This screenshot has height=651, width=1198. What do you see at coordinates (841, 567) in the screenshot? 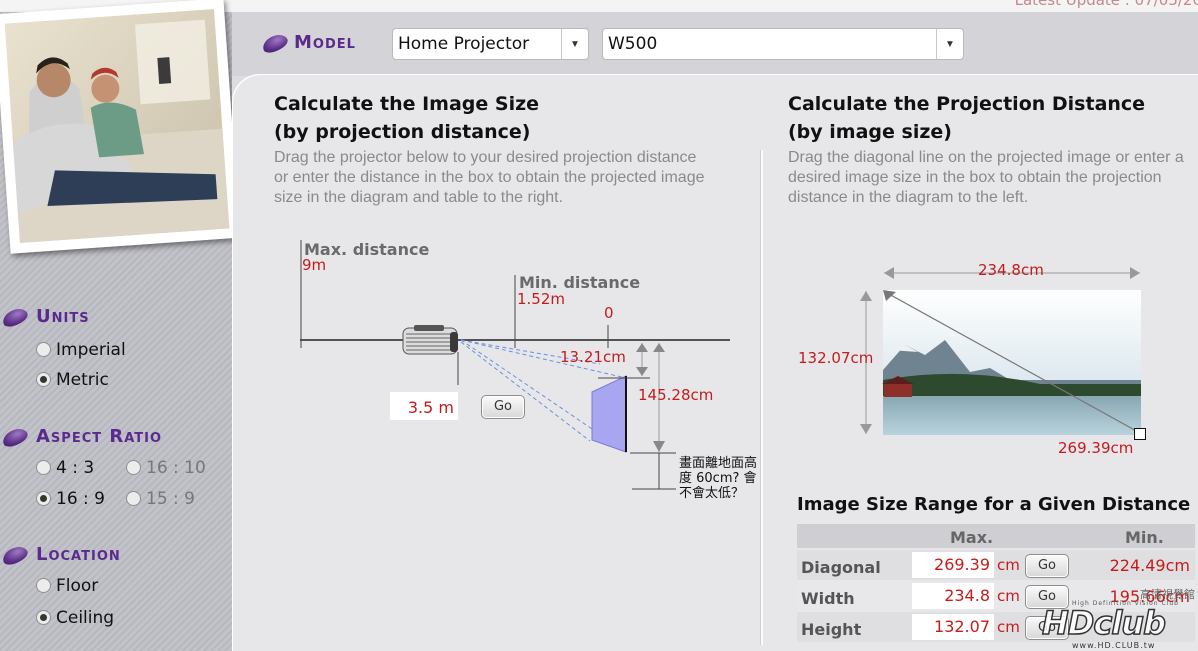
I see `row-label-diagonal: Diagonal` at bounding box center [841, 567].